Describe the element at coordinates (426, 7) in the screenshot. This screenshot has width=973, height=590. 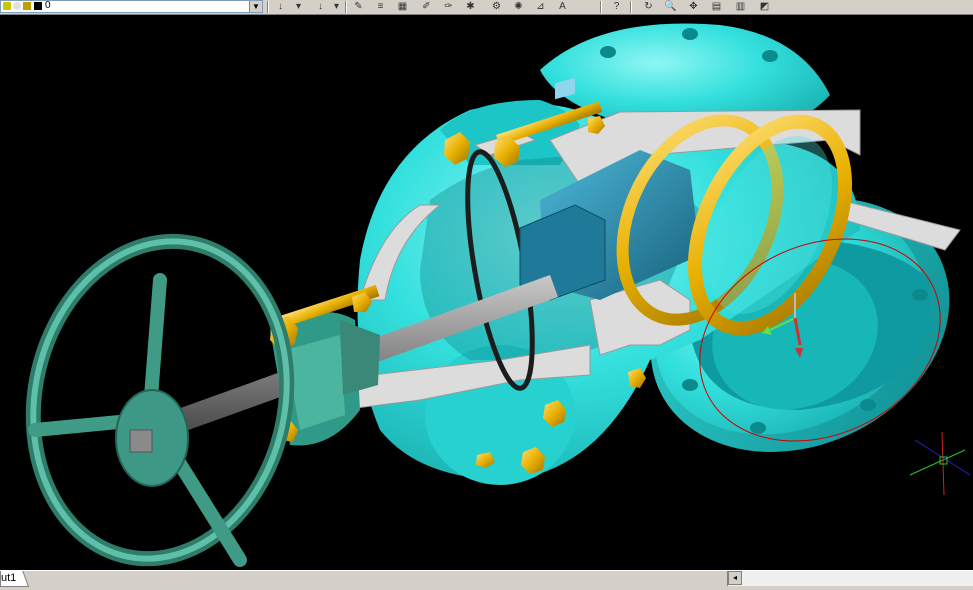
I see `tool-palette-icon: ✐` at that location.